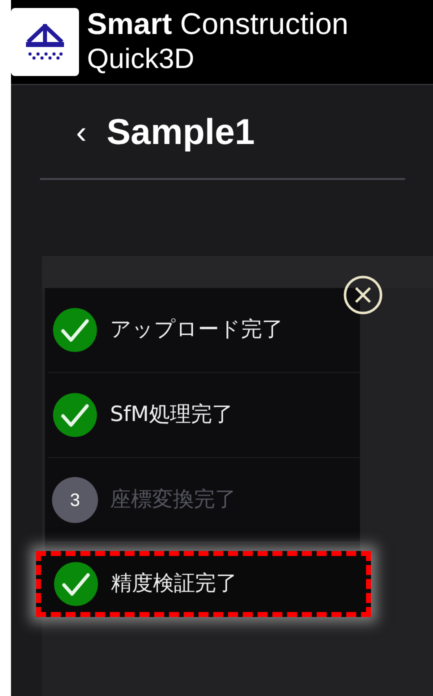  What do you see at coordinates (363, 295) in the screenshot?
I see `close-icon` at bounding box center [363, 295].